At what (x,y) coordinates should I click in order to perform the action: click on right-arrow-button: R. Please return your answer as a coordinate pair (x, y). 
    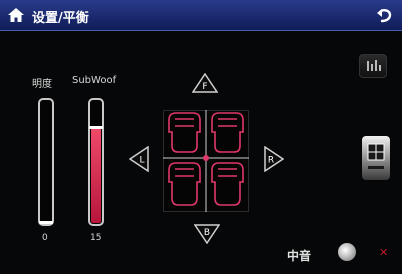
    Looking at the image, I should click on (274, 159).